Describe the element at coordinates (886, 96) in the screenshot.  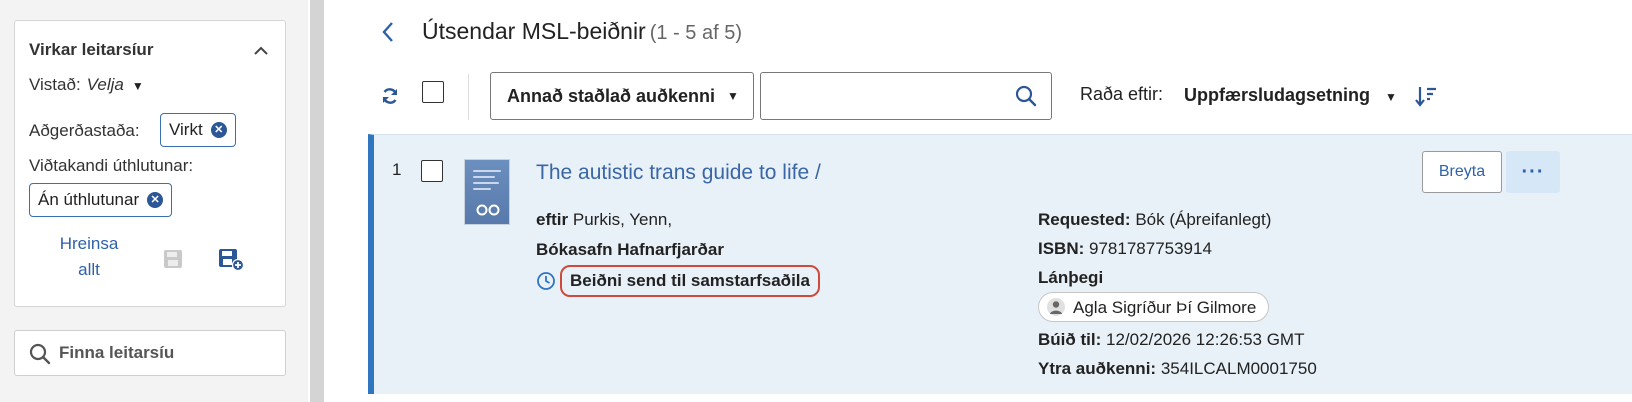
I see `search-input` at that location.